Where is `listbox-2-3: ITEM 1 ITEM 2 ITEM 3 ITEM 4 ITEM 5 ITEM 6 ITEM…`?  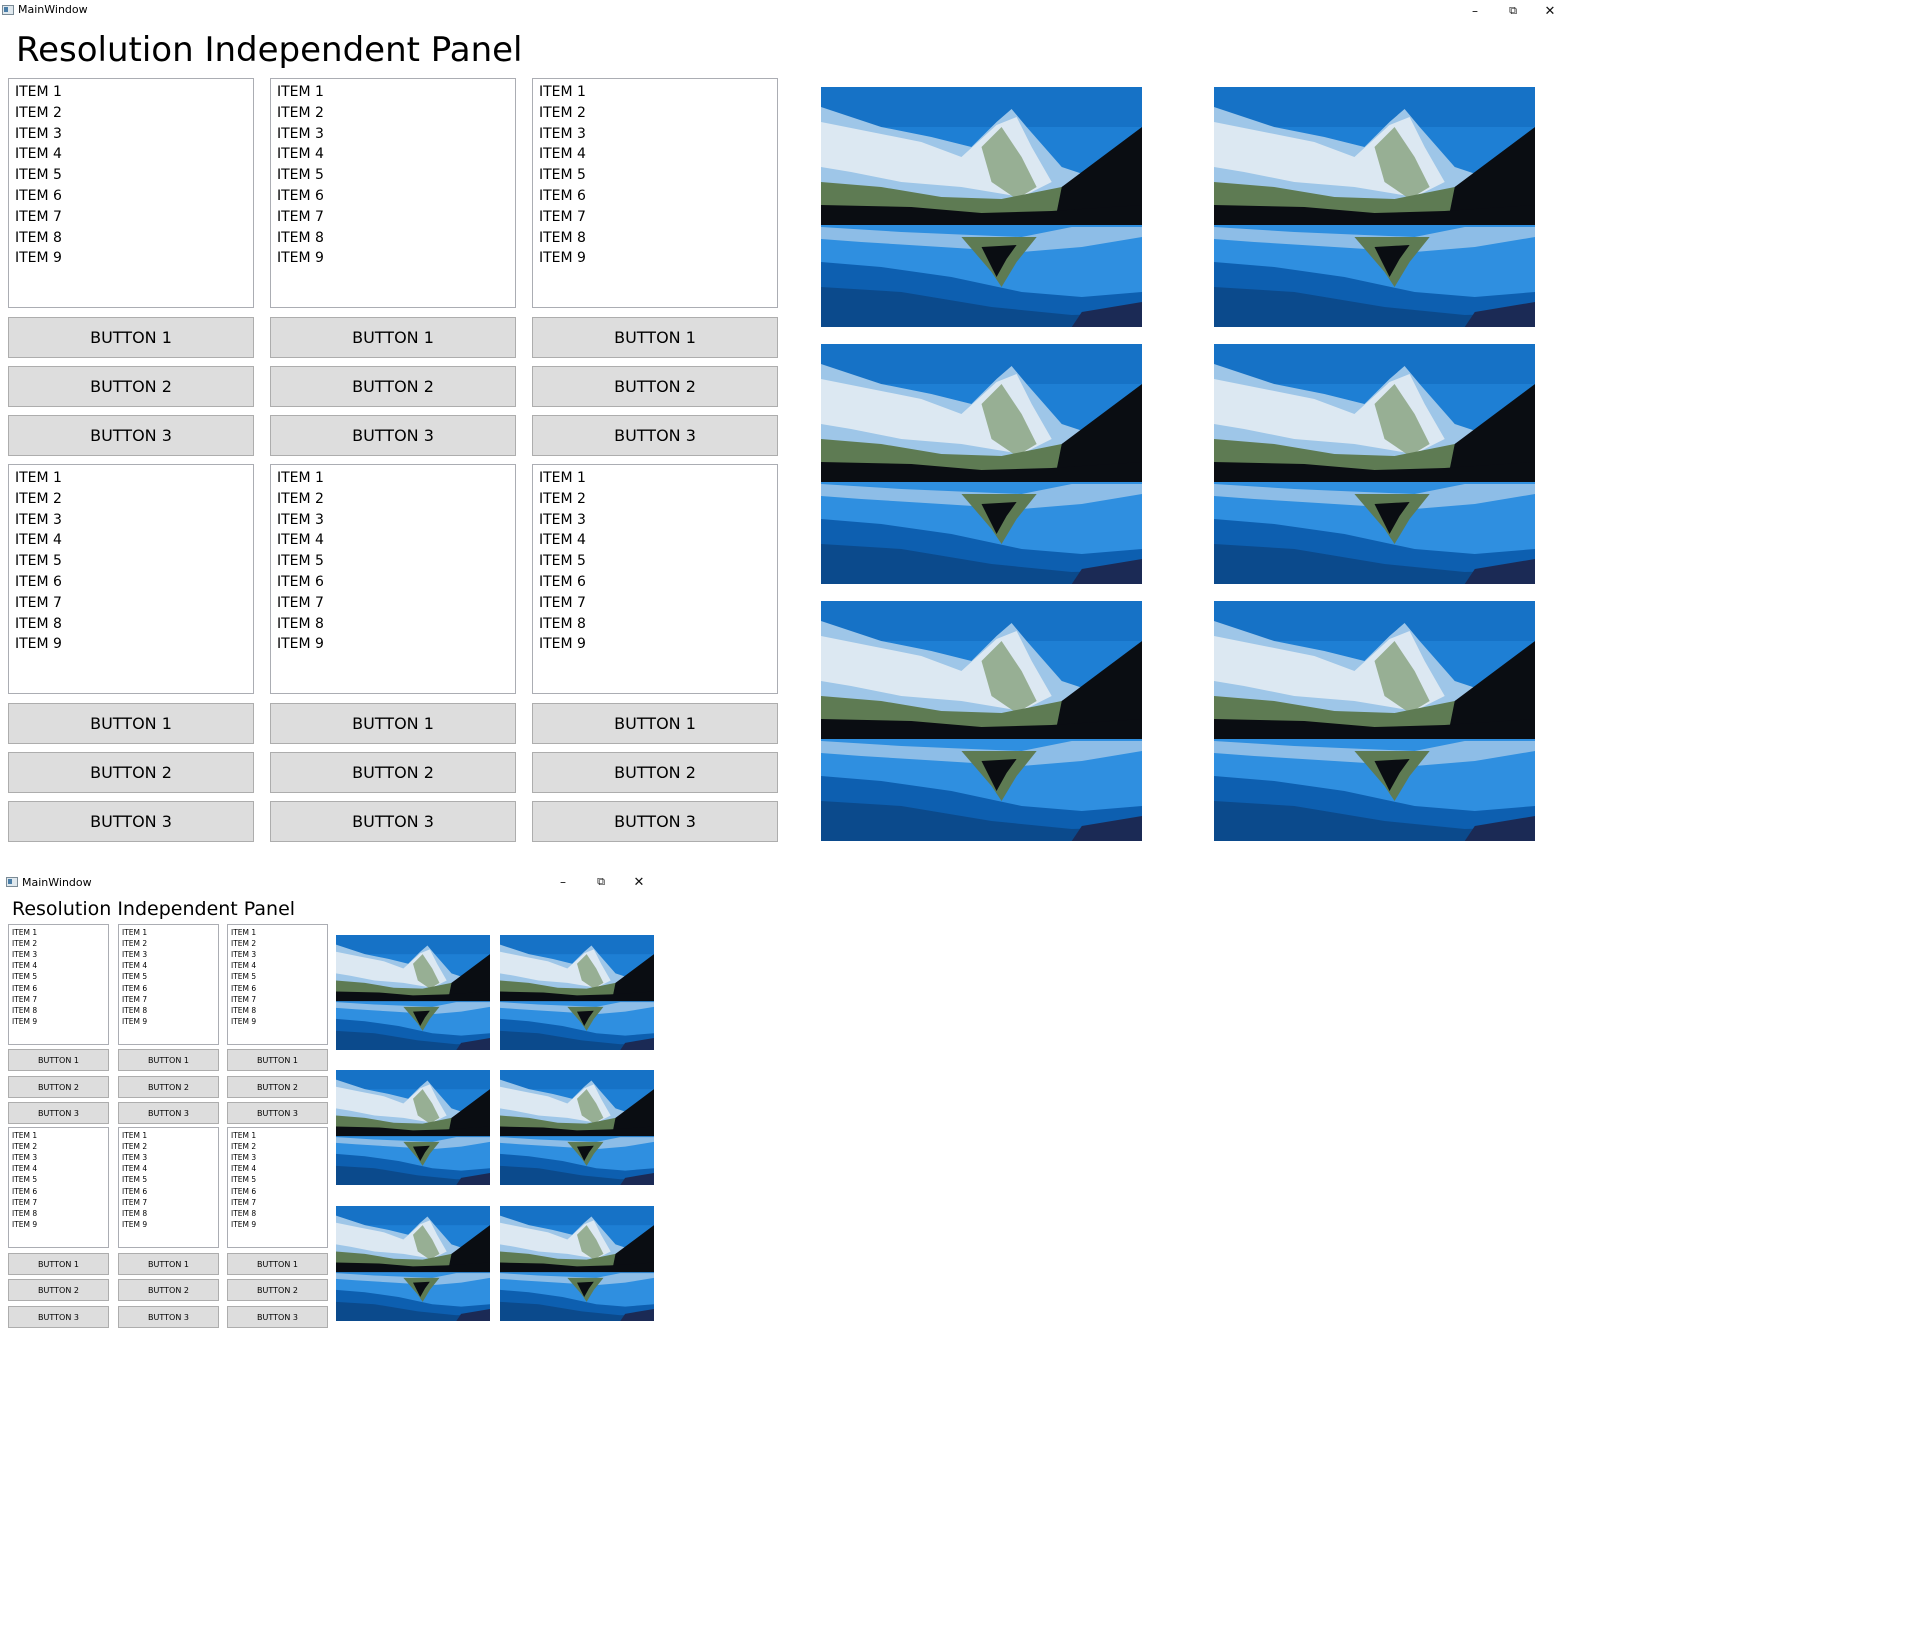
listbox-2-3: ITEM 1 ITEM 2 ITEM 3 ITEM 4 ITEM 5 ITEM 6 ITEM… is located at coordinates (655, 579).